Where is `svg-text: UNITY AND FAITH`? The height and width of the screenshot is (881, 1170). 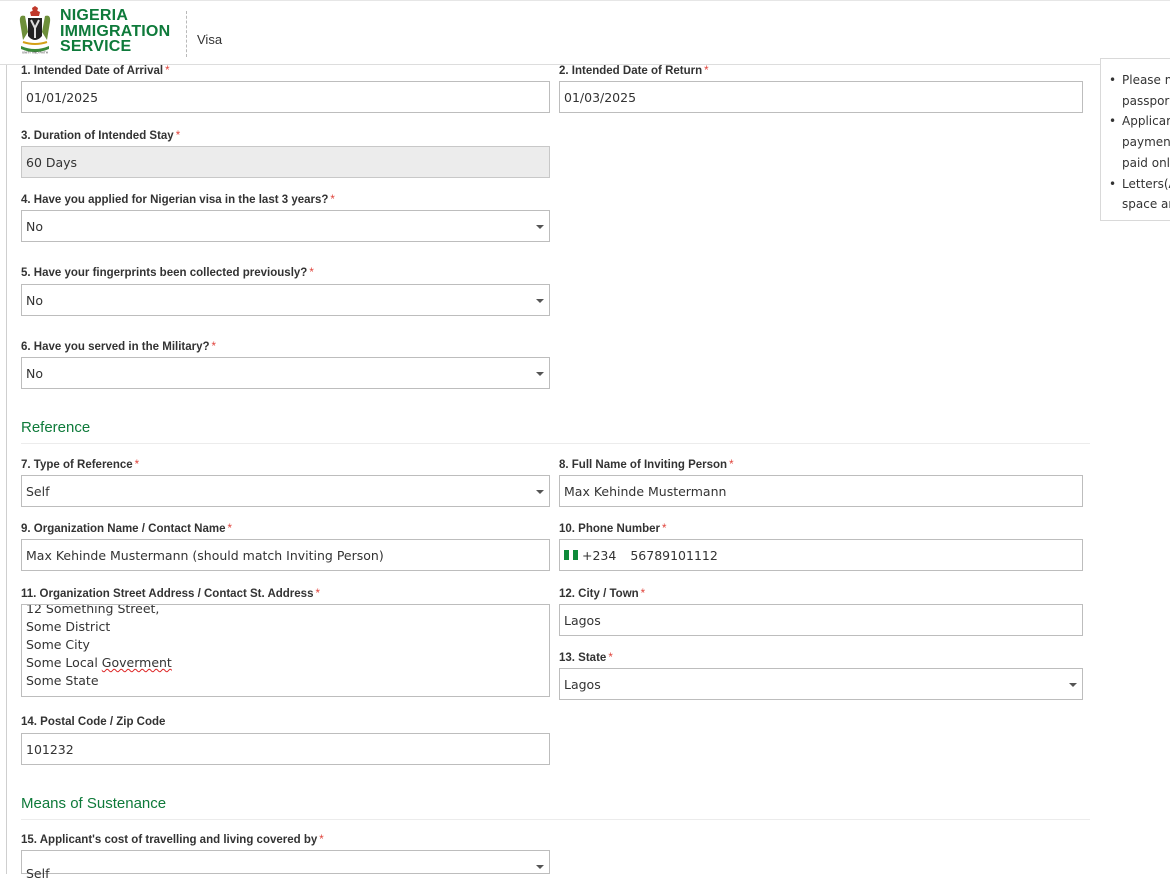 svg-text: UNITY AND FAITH is located at coordinates (35, 53).